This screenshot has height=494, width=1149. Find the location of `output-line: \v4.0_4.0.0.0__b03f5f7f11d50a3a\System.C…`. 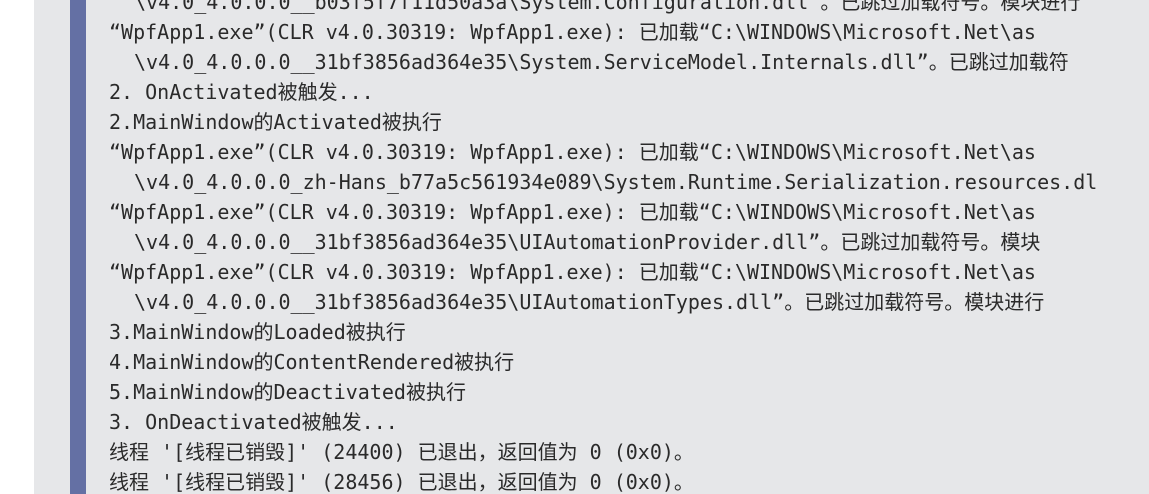

output-line: \v4.0_4.0.0.0__b03f5f7f11d50a3a\System.C… is located at coordinates (607, 7).